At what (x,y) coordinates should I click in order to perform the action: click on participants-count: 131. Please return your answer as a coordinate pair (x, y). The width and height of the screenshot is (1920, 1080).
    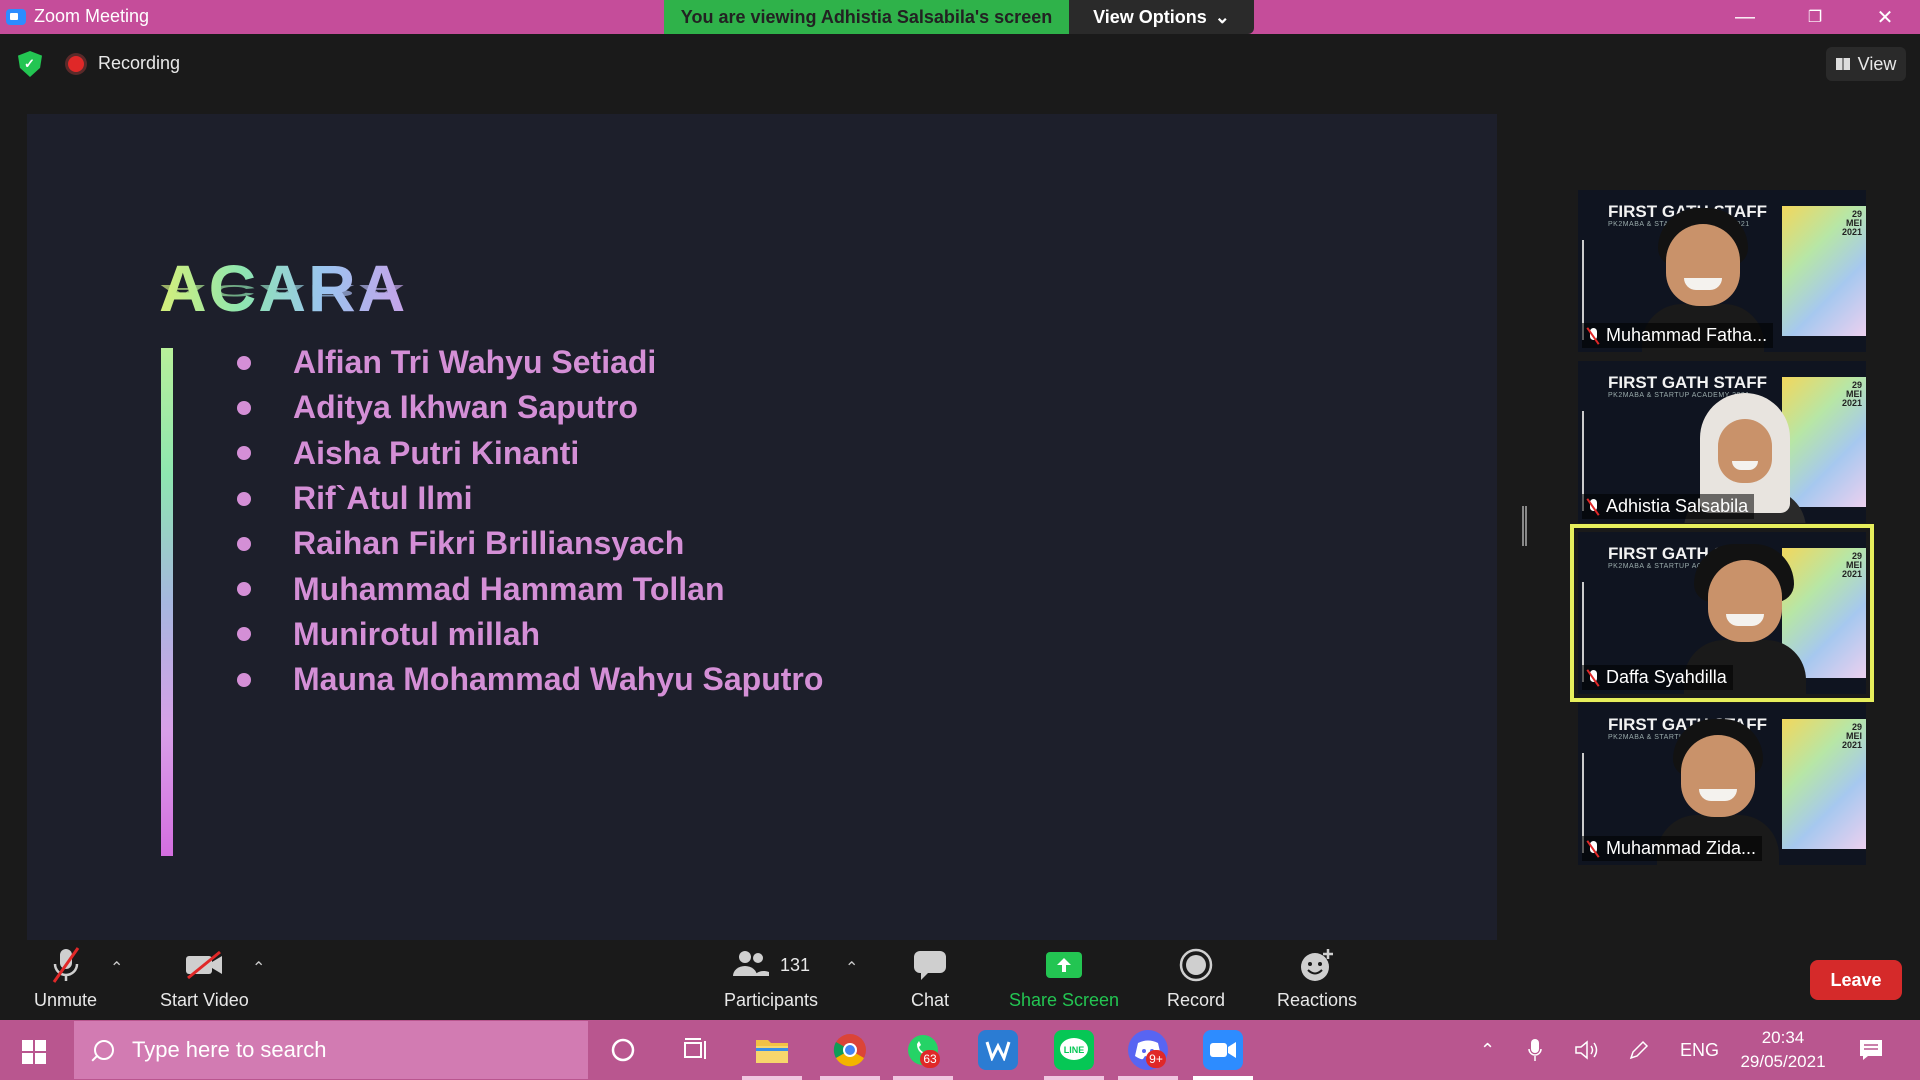
    Looking at the image, I should click on (795, 964).